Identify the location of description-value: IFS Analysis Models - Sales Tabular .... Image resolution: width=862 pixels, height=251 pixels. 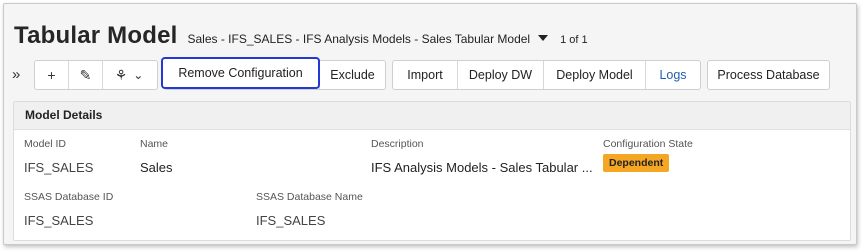
(482, 167).